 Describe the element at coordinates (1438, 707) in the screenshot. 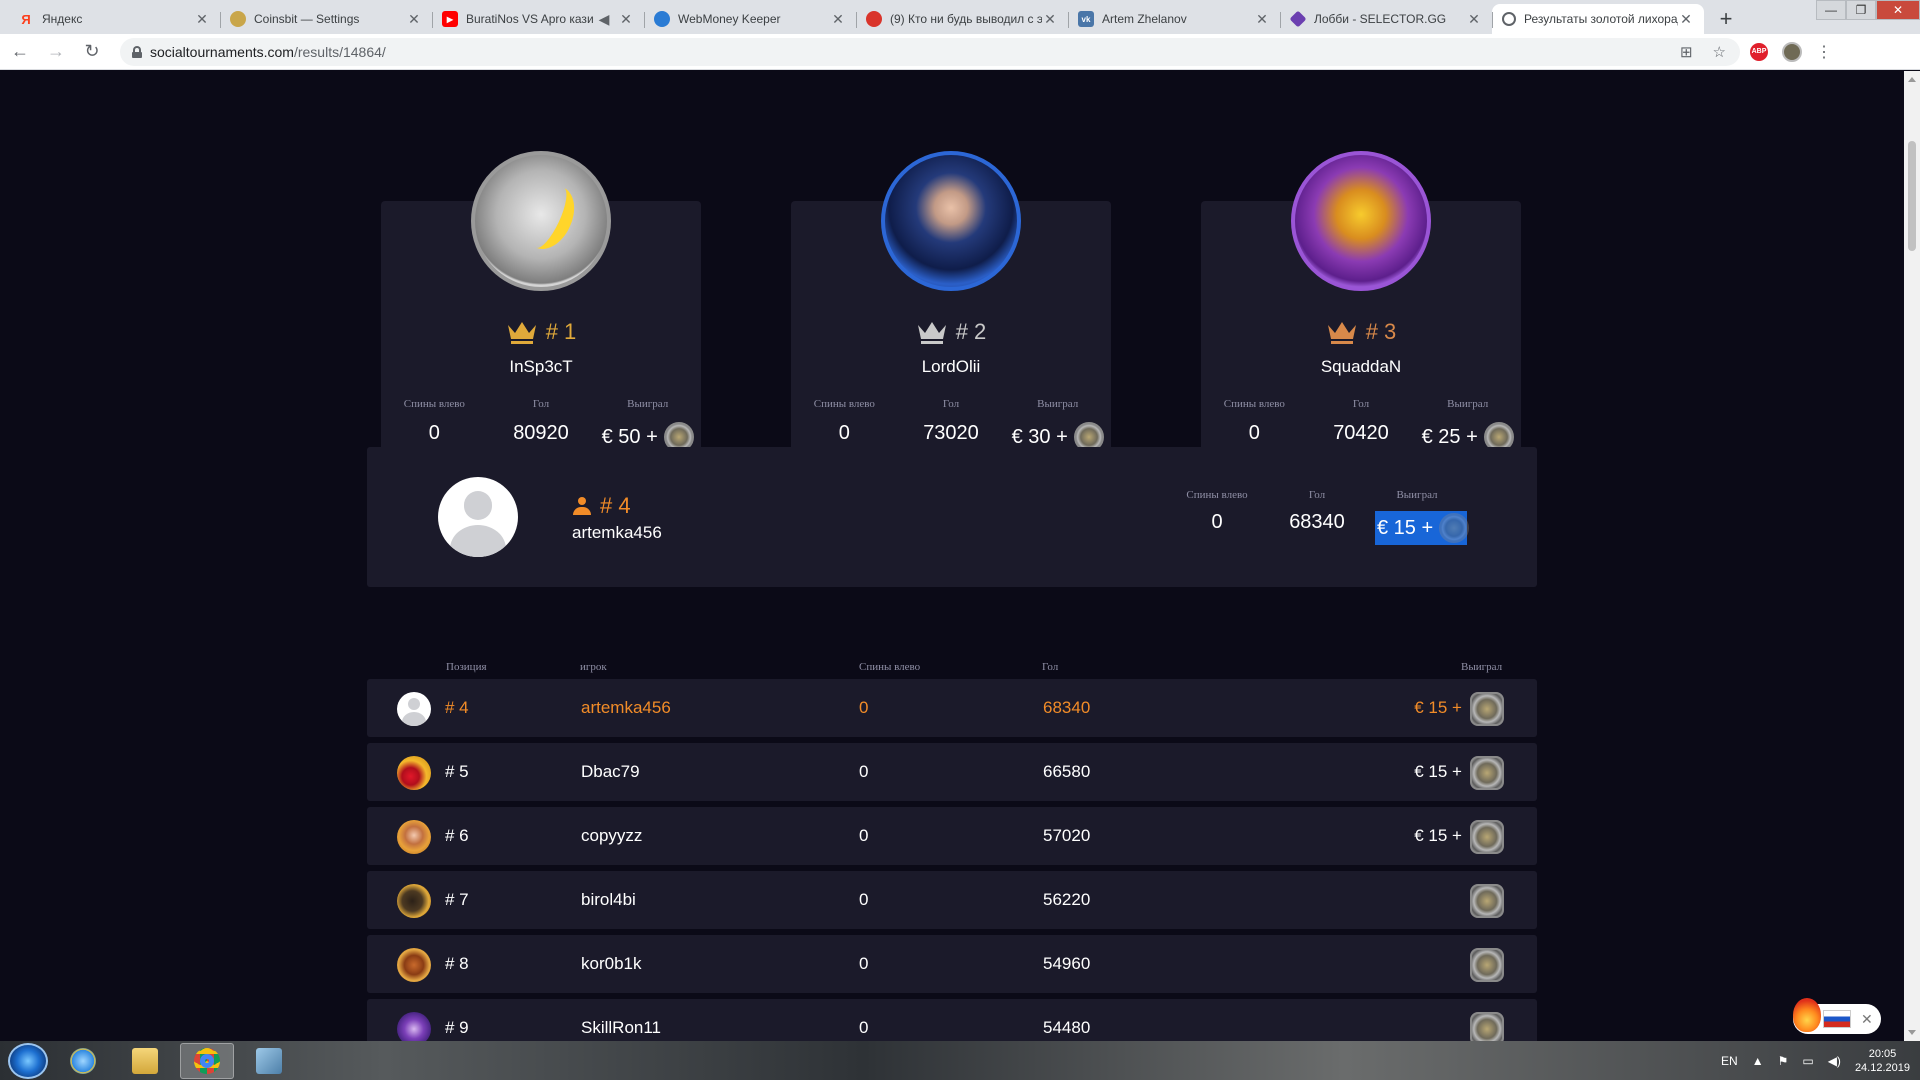

I see `row-prize: € 15 +` at that location.